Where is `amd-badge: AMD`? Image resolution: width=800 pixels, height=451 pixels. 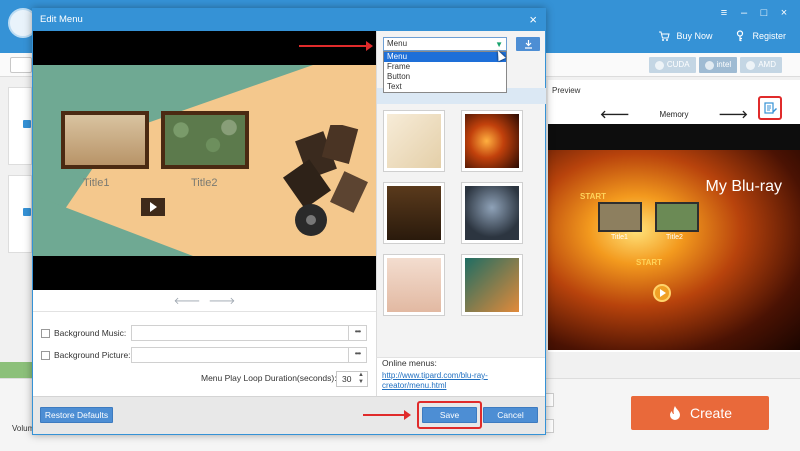 amd-badge: AMD is located at coordinates (761, 65).